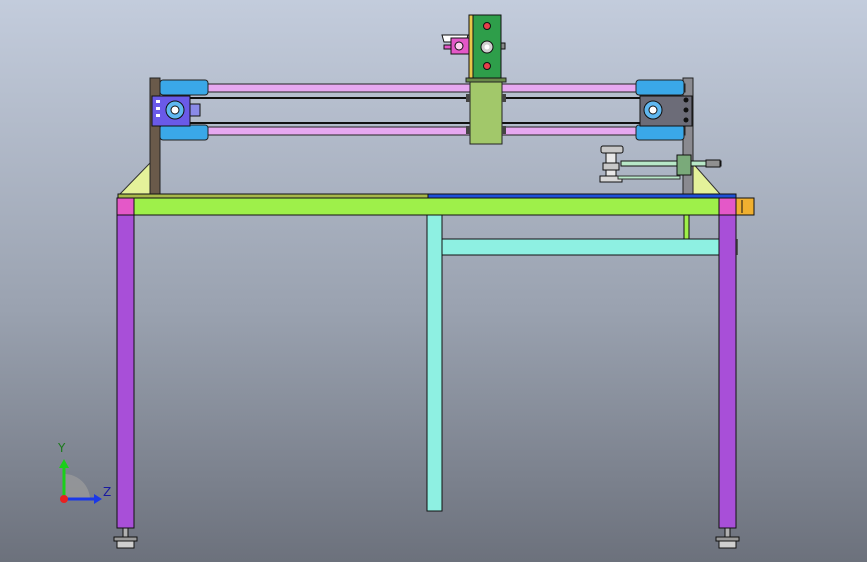 Image resolution: width=867 pixels, height=566 pixels. What do you see at coordinates (487, 46) in the screenshot?
I see `z-axis-plate` at bounding box center [487, 46].